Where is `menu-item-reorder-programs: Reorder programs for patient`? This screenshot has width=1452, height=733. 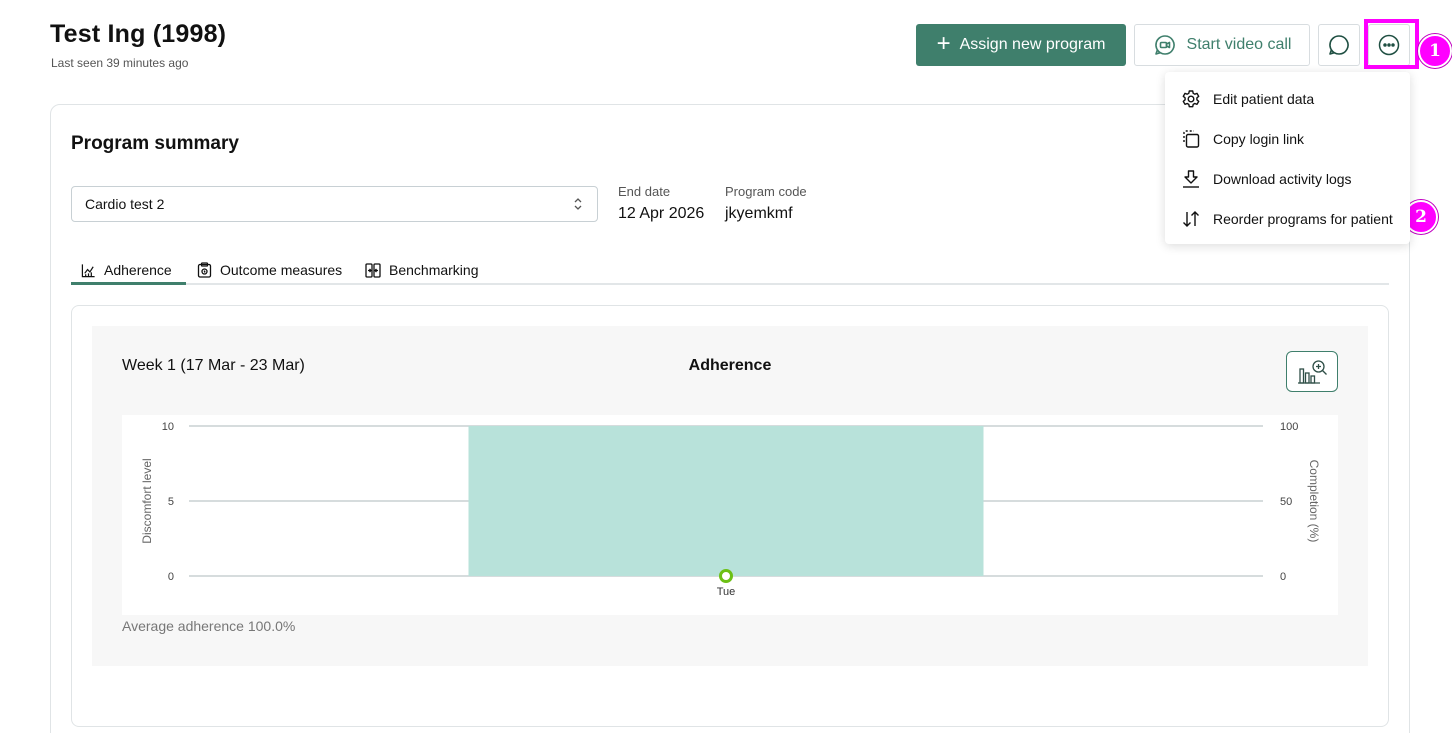 menu-item-reorder-programs: Reorder programs for patient is located at coordinates (1287, 219).